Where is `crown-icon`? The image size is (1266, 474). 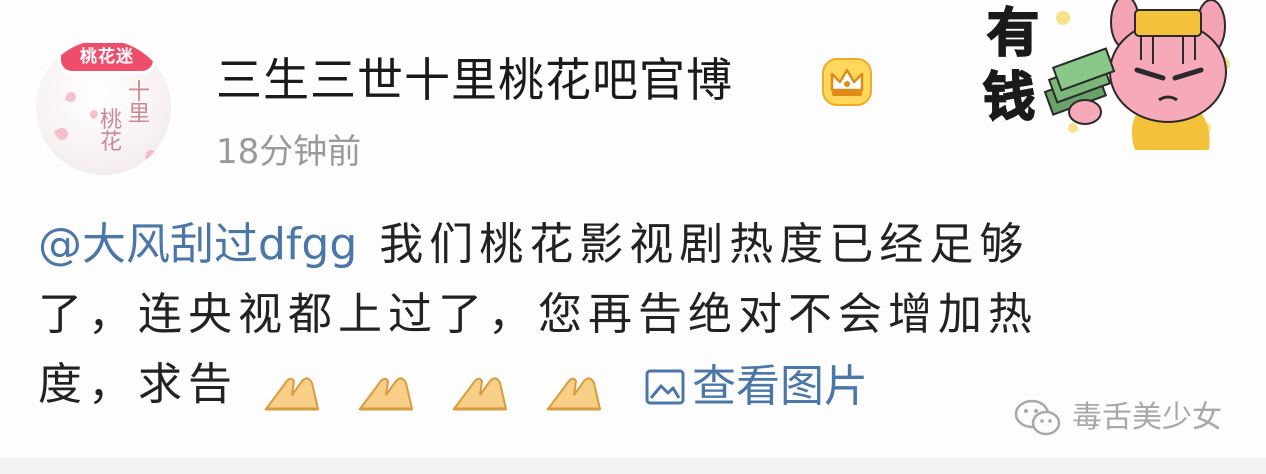 crown-icon is located at coordinates (847, 82).